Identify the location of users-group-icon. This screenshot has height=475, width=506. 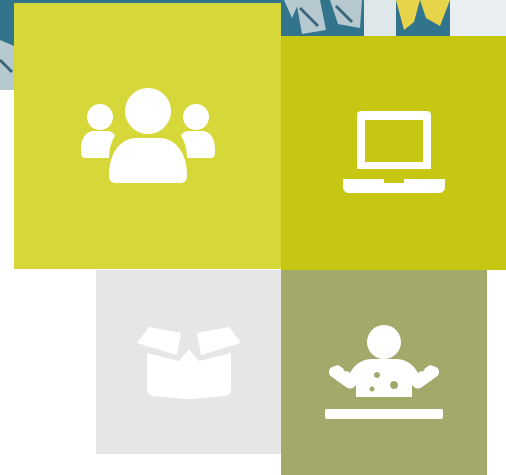
(147, 135).